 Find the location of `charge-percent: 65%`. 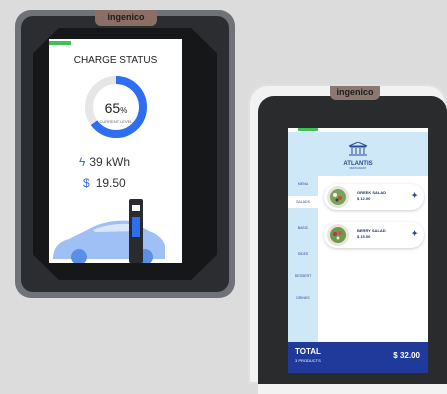

charge-percent: 65% is located at coordinates (116, 108).